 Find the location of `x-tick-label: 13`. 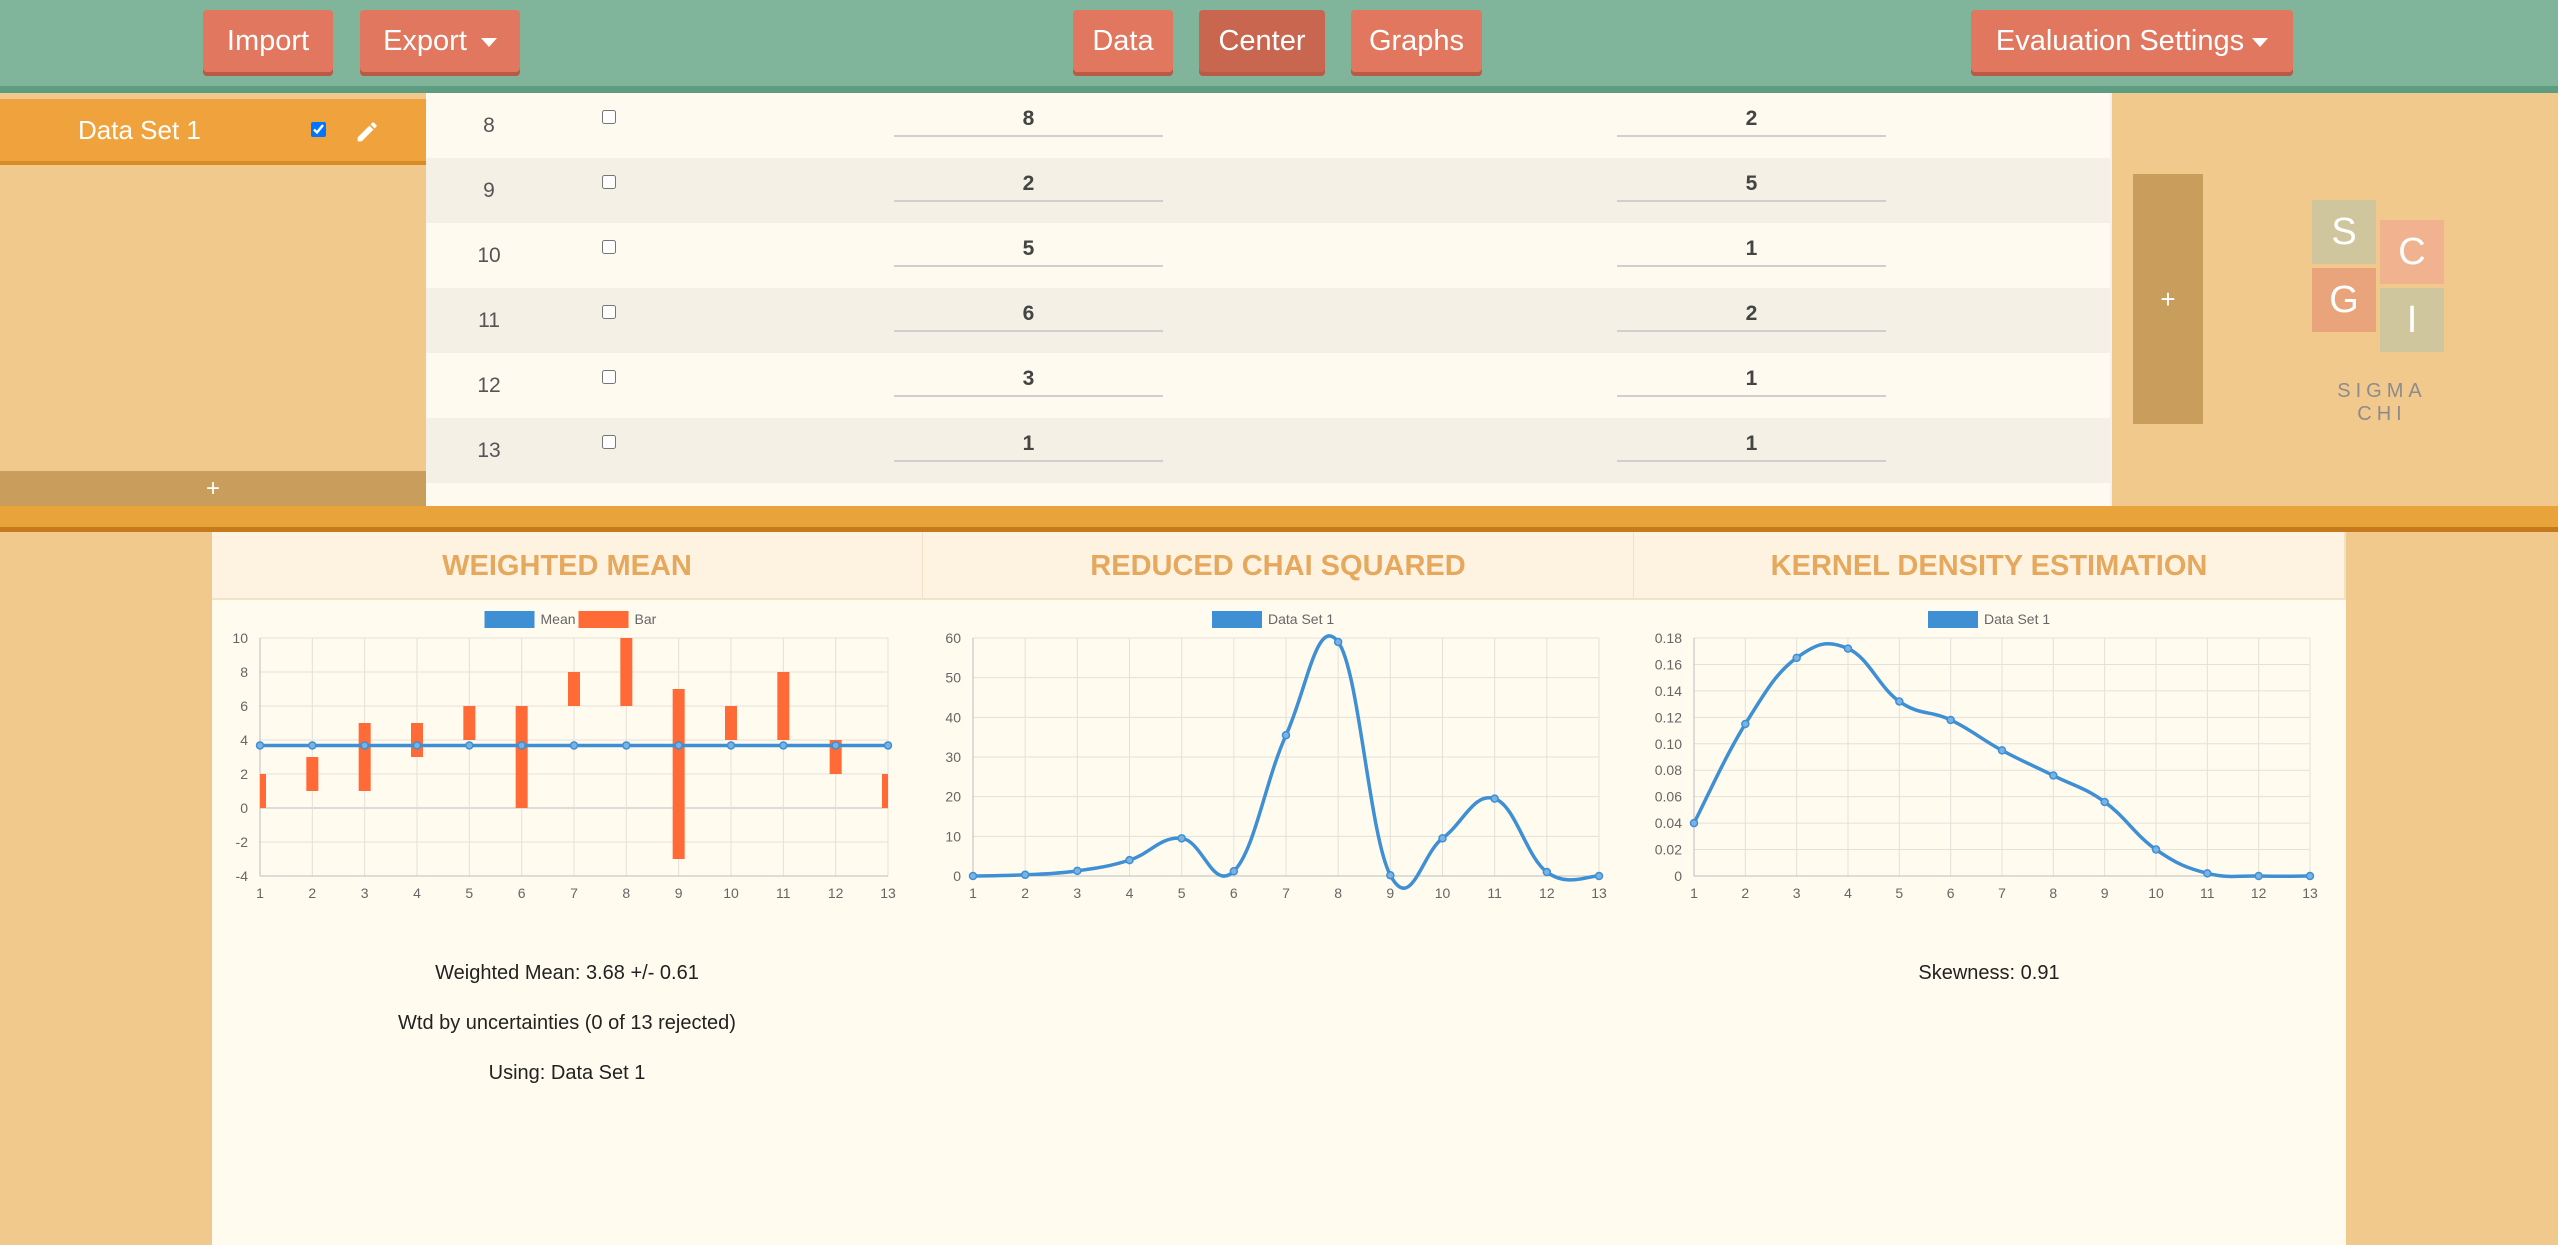

x-tick-label: 13 is located at coordinates (1599, 893).